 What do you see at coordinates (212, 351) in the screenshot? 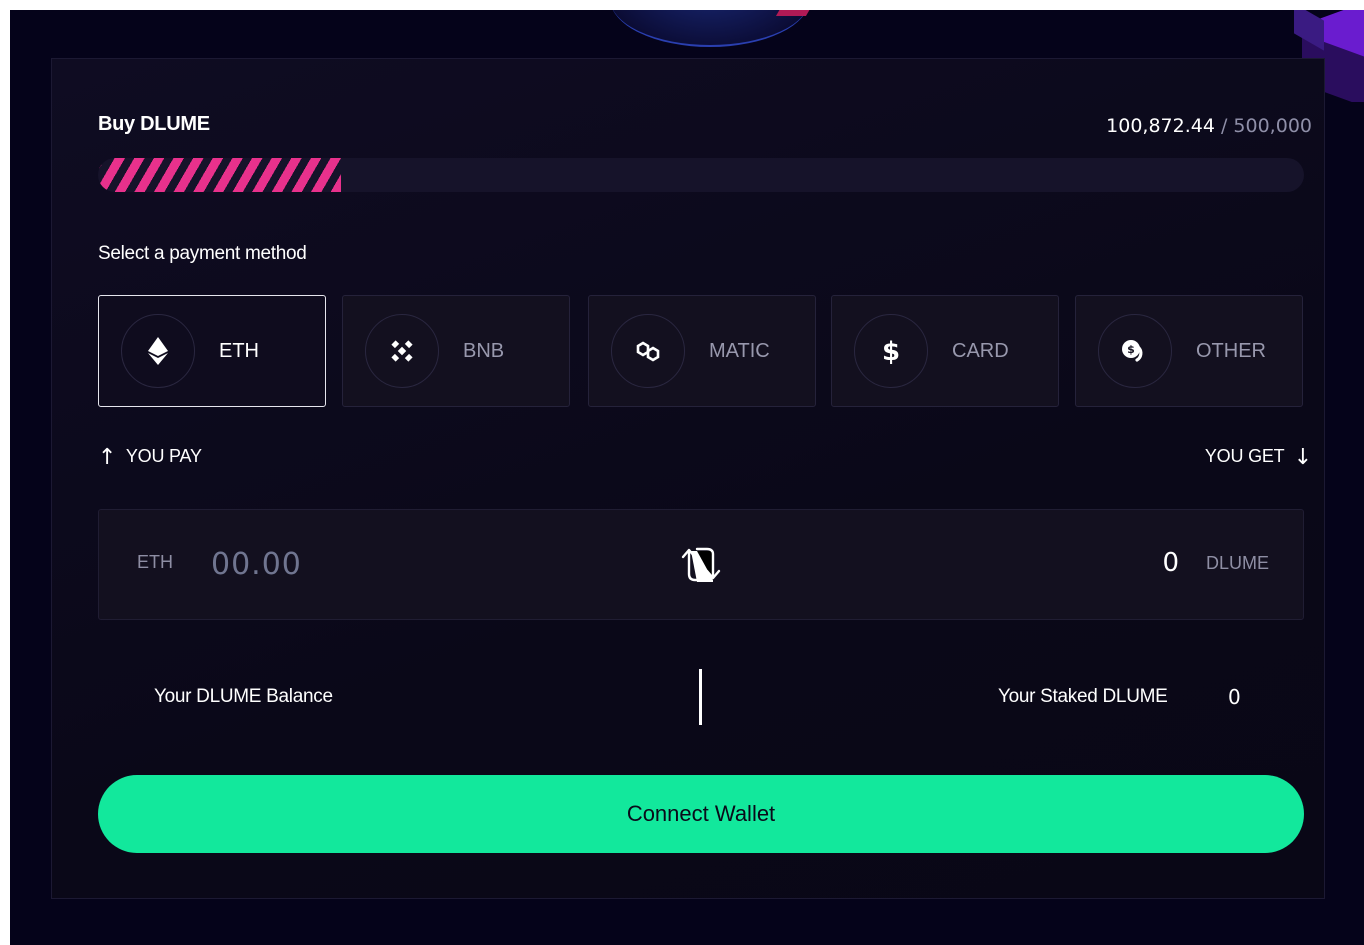
I see `payment-method-eth: ETH` at bounding box center [212, 351].